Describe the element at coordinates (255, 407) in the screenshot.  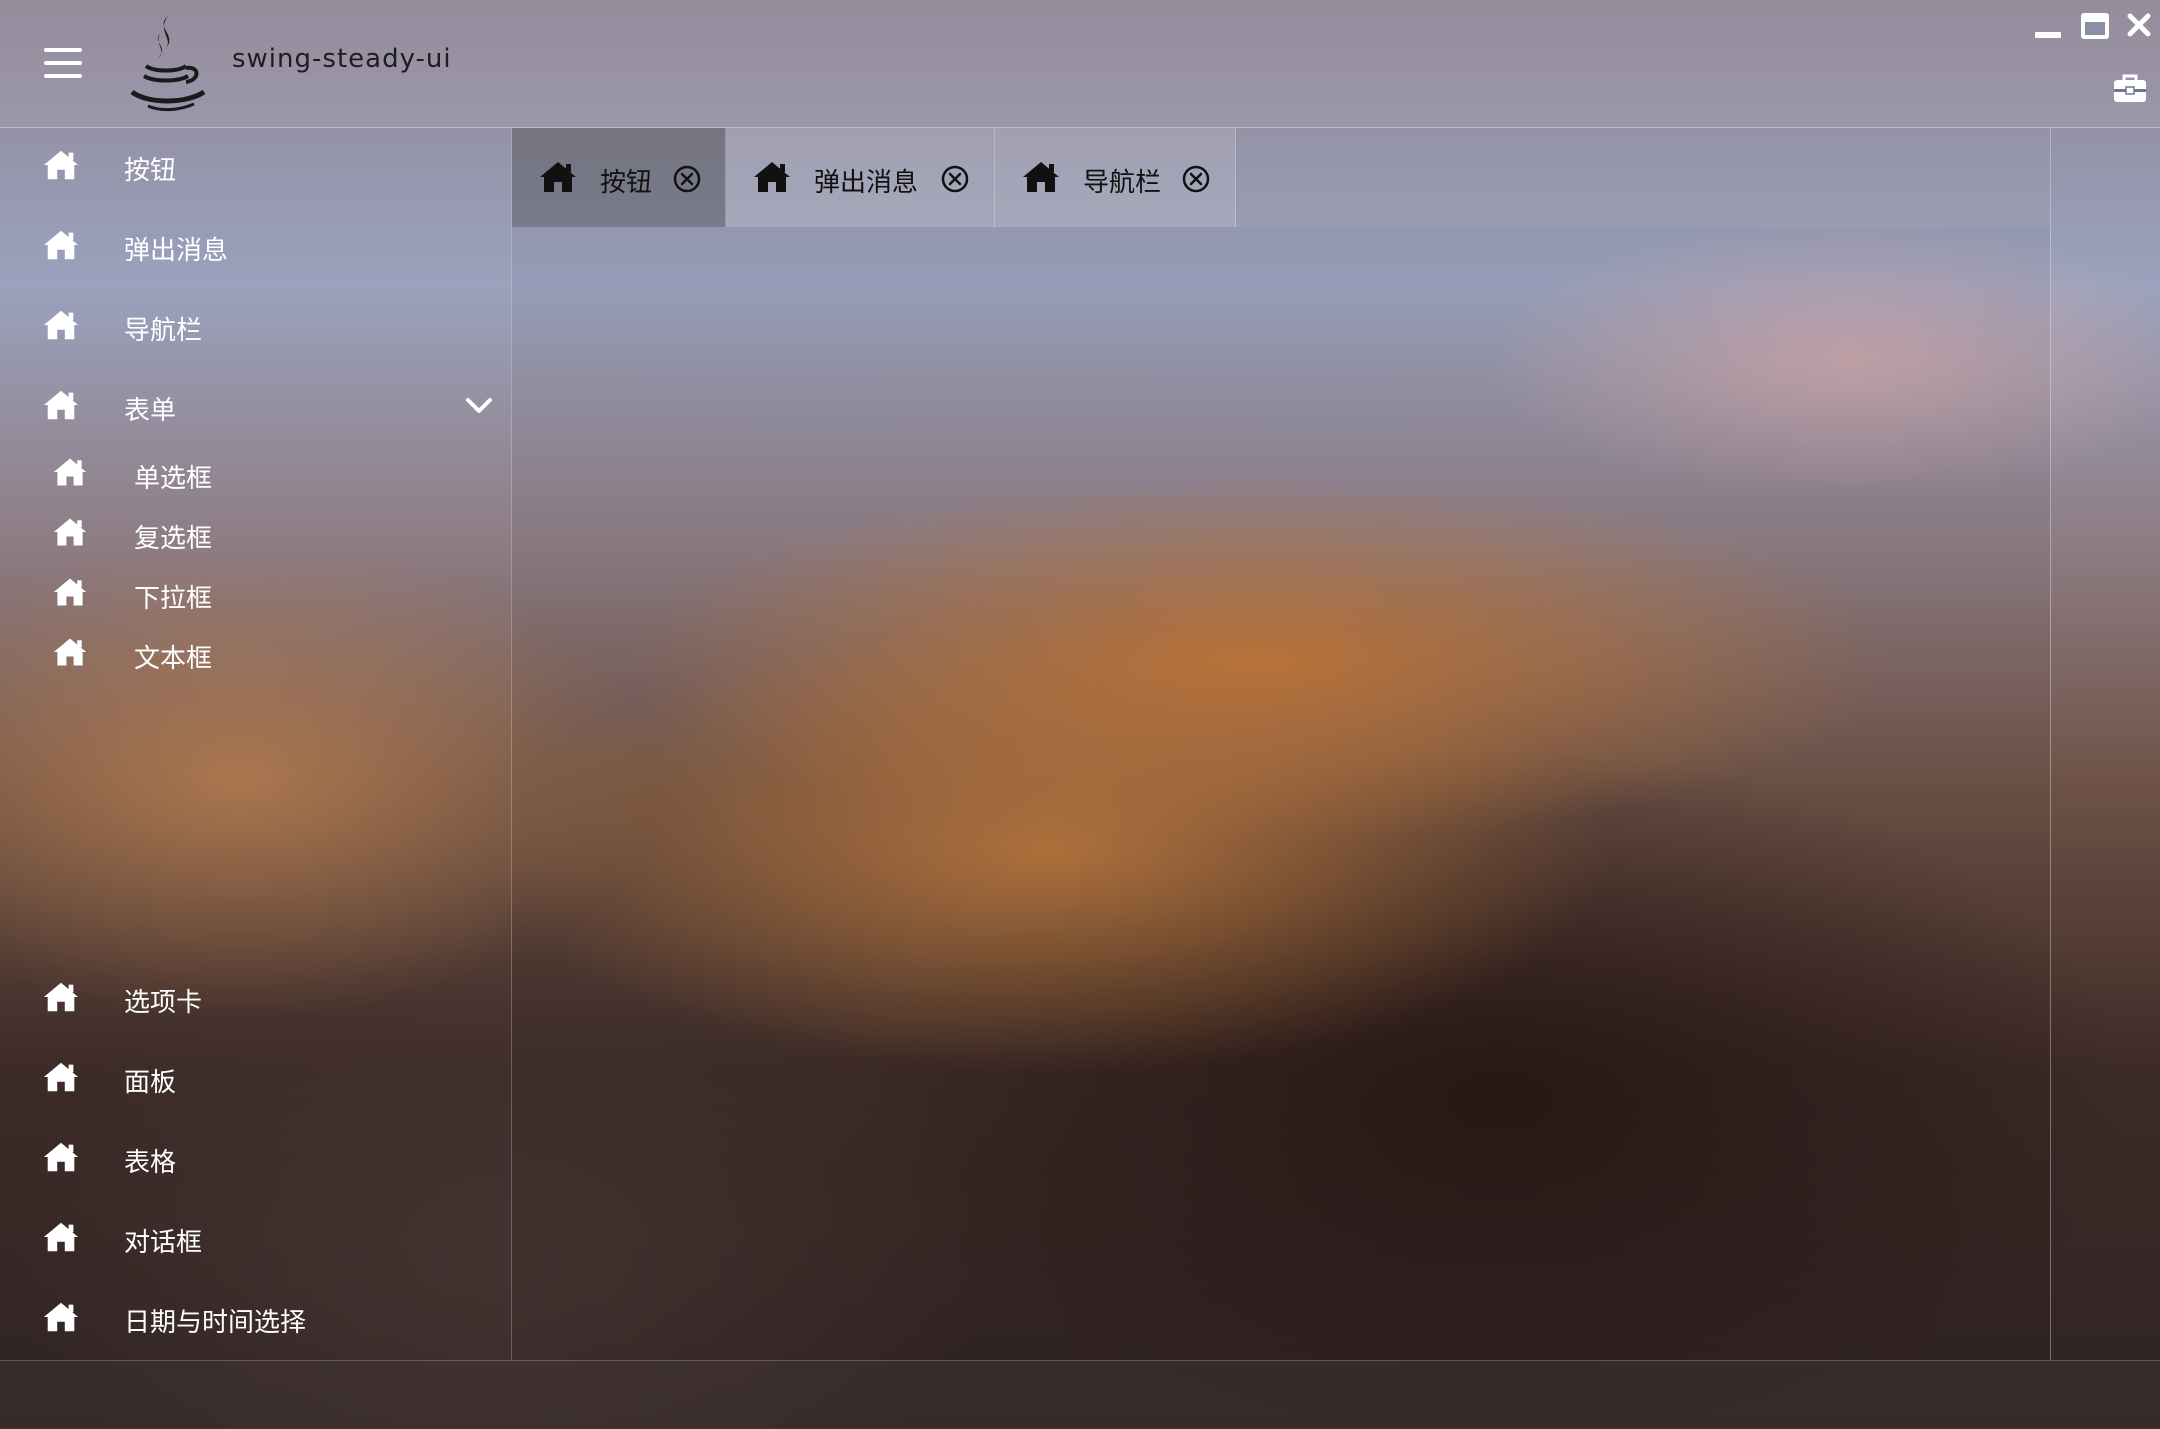
I see `sidebar-item-form: 表单` at that location.